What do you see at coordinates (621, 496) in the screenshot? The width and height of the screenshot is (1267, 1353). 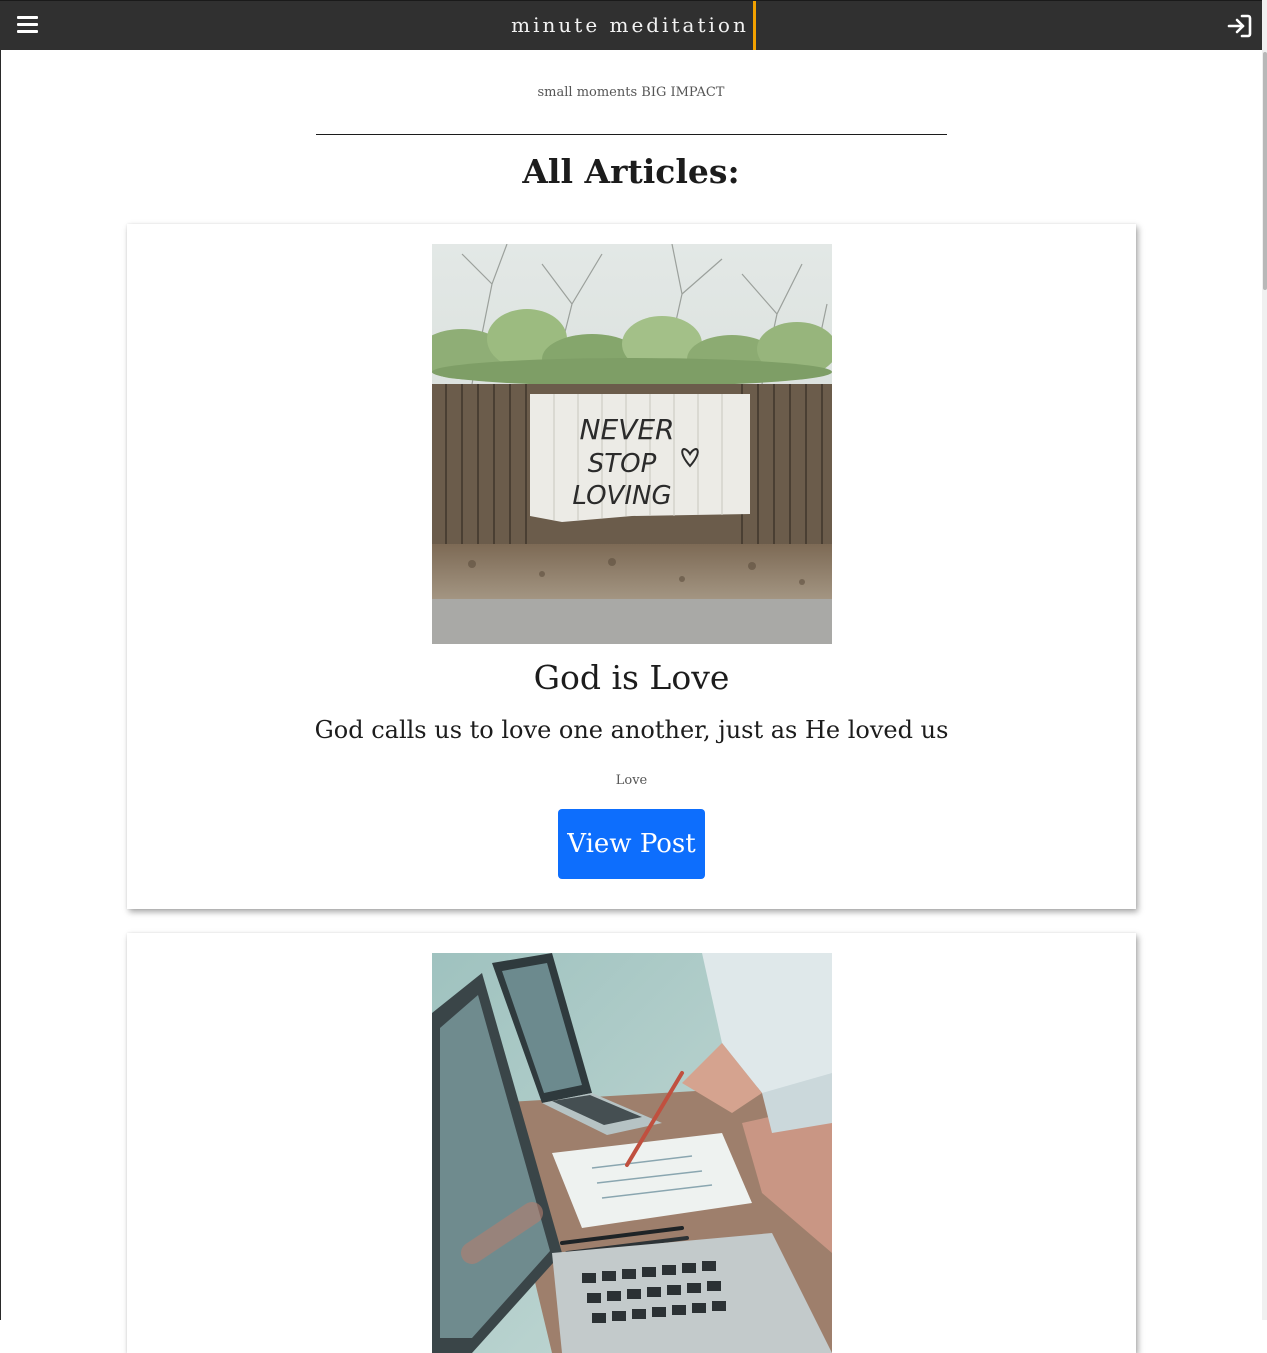 I see `graffiti-line-3: LOVING` at bounding box center [621, 496].